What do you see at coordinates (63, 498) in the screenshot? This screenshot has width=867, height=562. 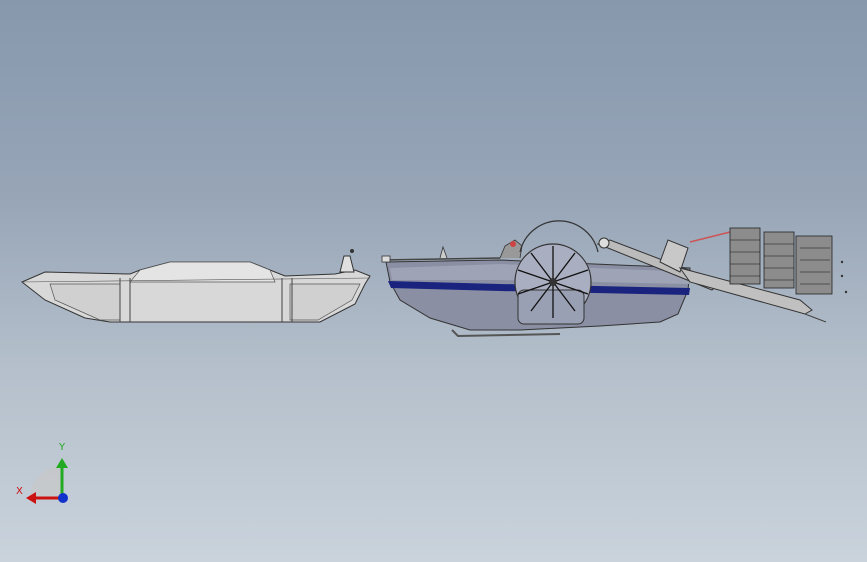 I see `z-axis-dot` at bounding box center [63, 498].